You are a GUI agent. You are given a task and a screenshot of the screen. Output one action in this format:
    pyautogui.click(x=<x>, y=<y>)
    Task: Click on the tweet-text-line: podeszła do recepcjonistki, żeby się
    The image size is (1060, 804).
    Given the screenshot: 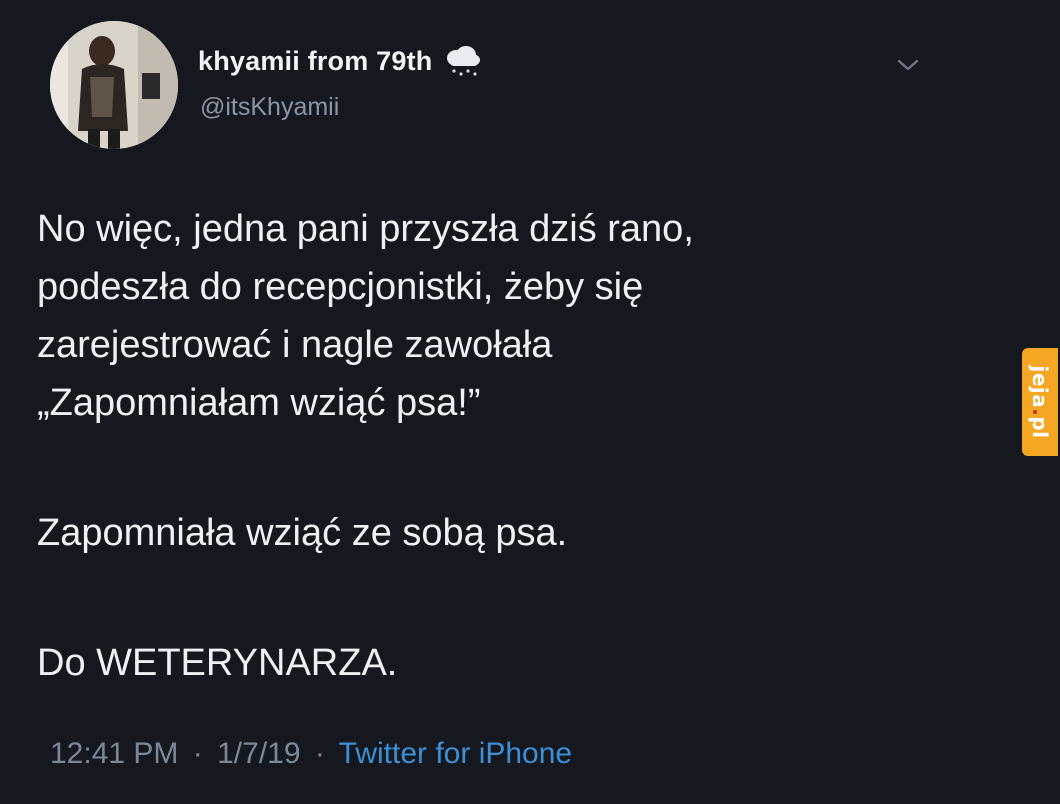 What is the action you would take?
    pyautogui.click(x=340, y=287)
    